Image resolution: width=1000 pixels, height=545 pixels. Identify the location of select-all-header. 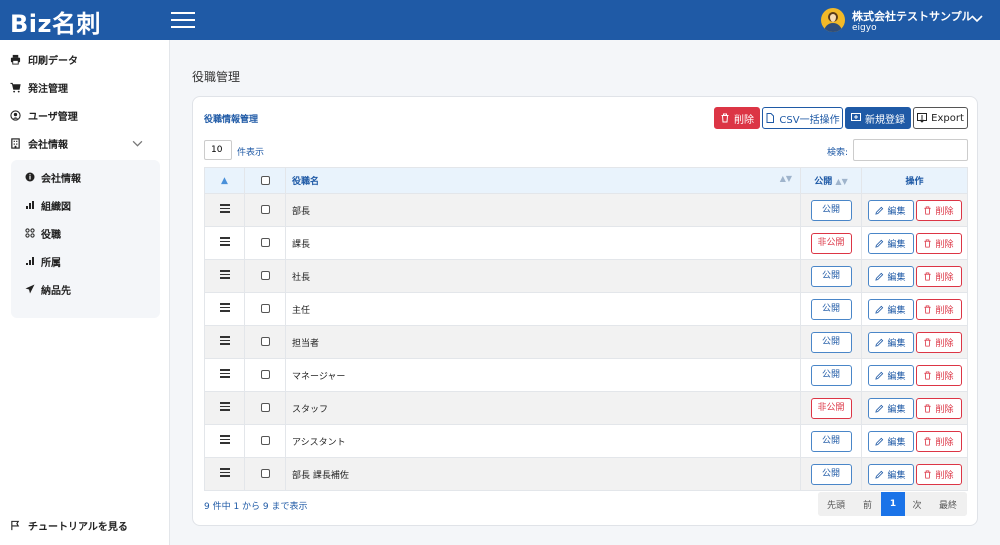
(265, 180).